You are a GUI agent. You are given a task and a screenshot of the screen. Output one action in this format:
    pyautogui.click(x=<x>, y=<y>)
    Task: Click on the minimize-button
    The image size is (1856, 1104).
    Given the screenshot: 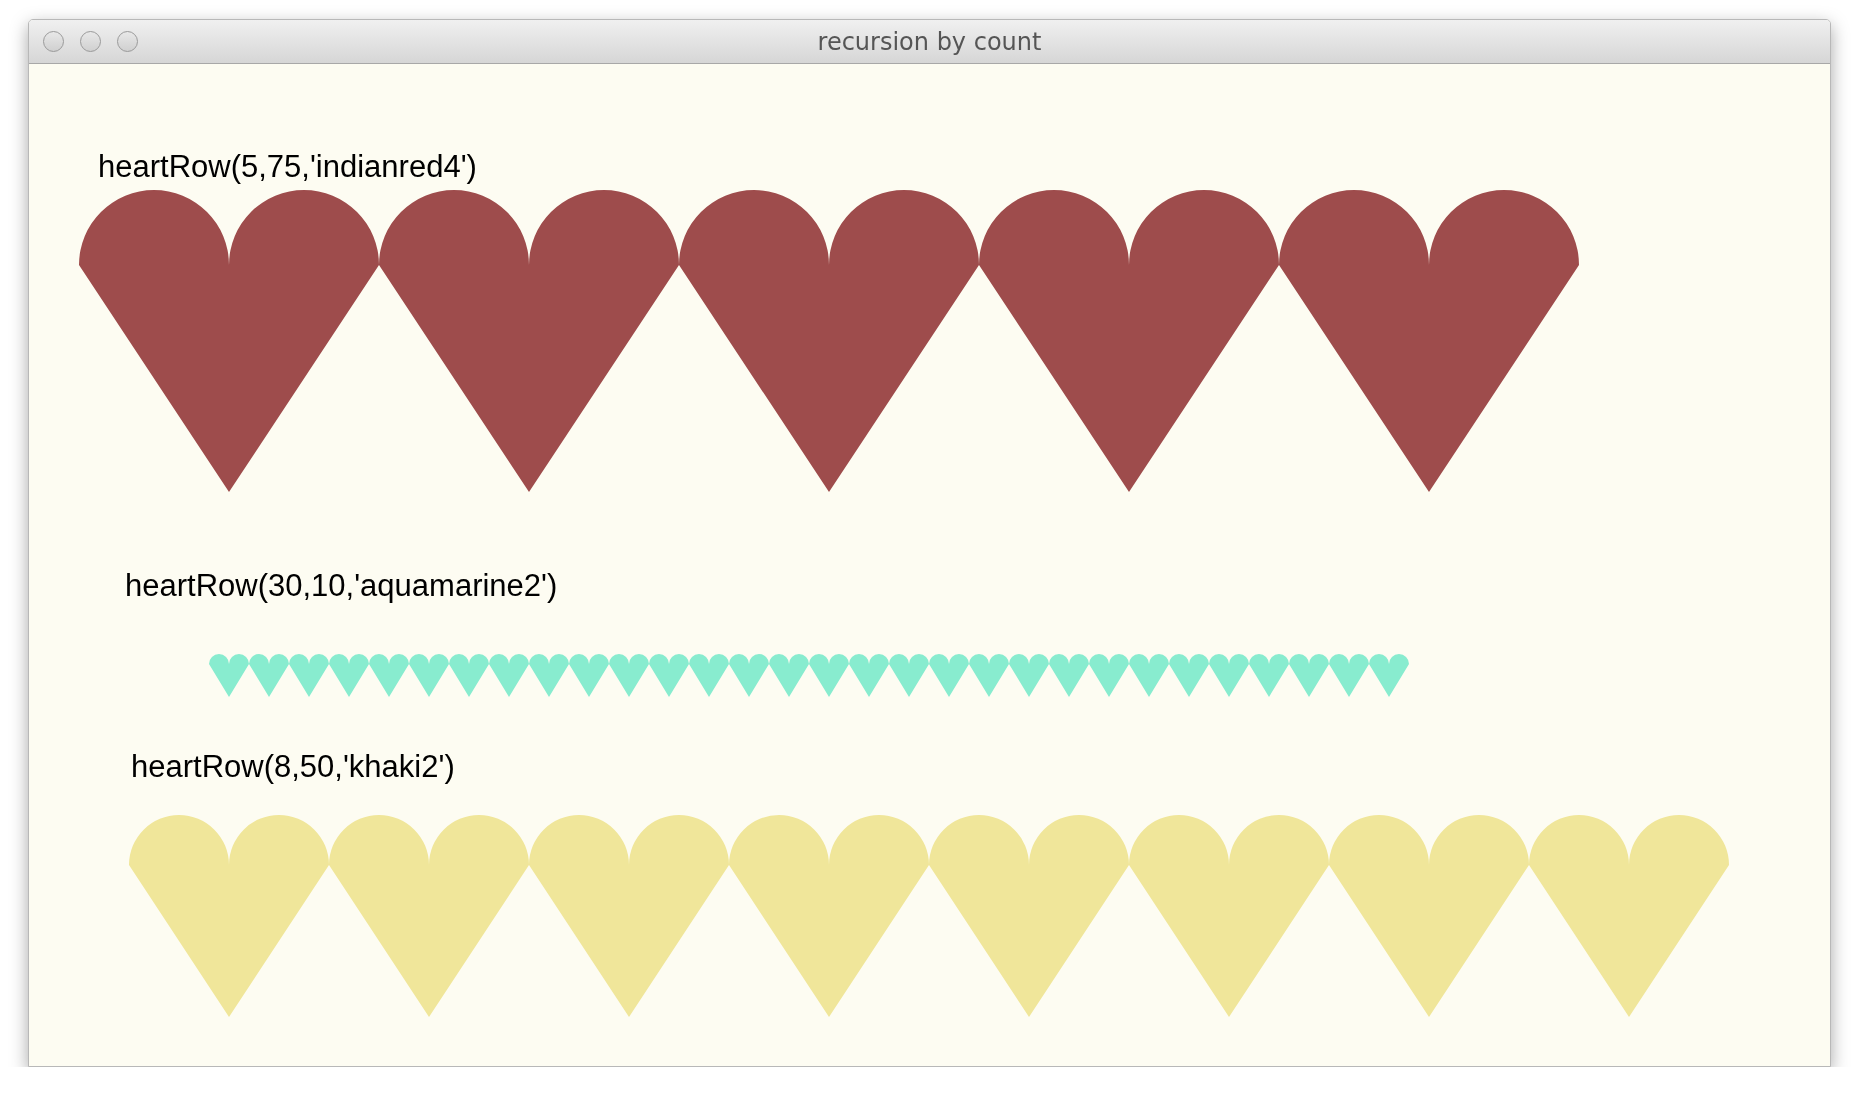 What is the action you would take?
    pyautogui.click(x=90, y=41)
    